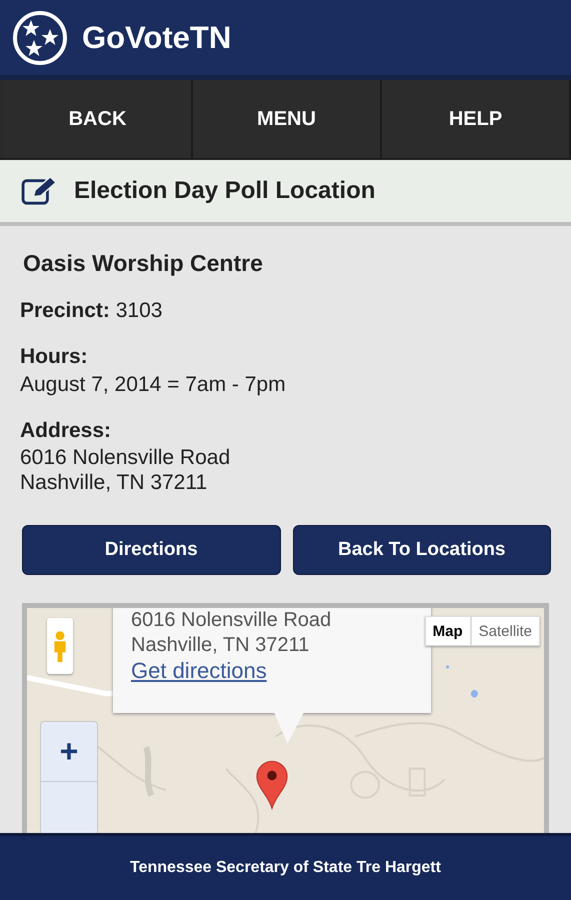  I want to click on app-title: GoVoteTN, so click(157, 38).